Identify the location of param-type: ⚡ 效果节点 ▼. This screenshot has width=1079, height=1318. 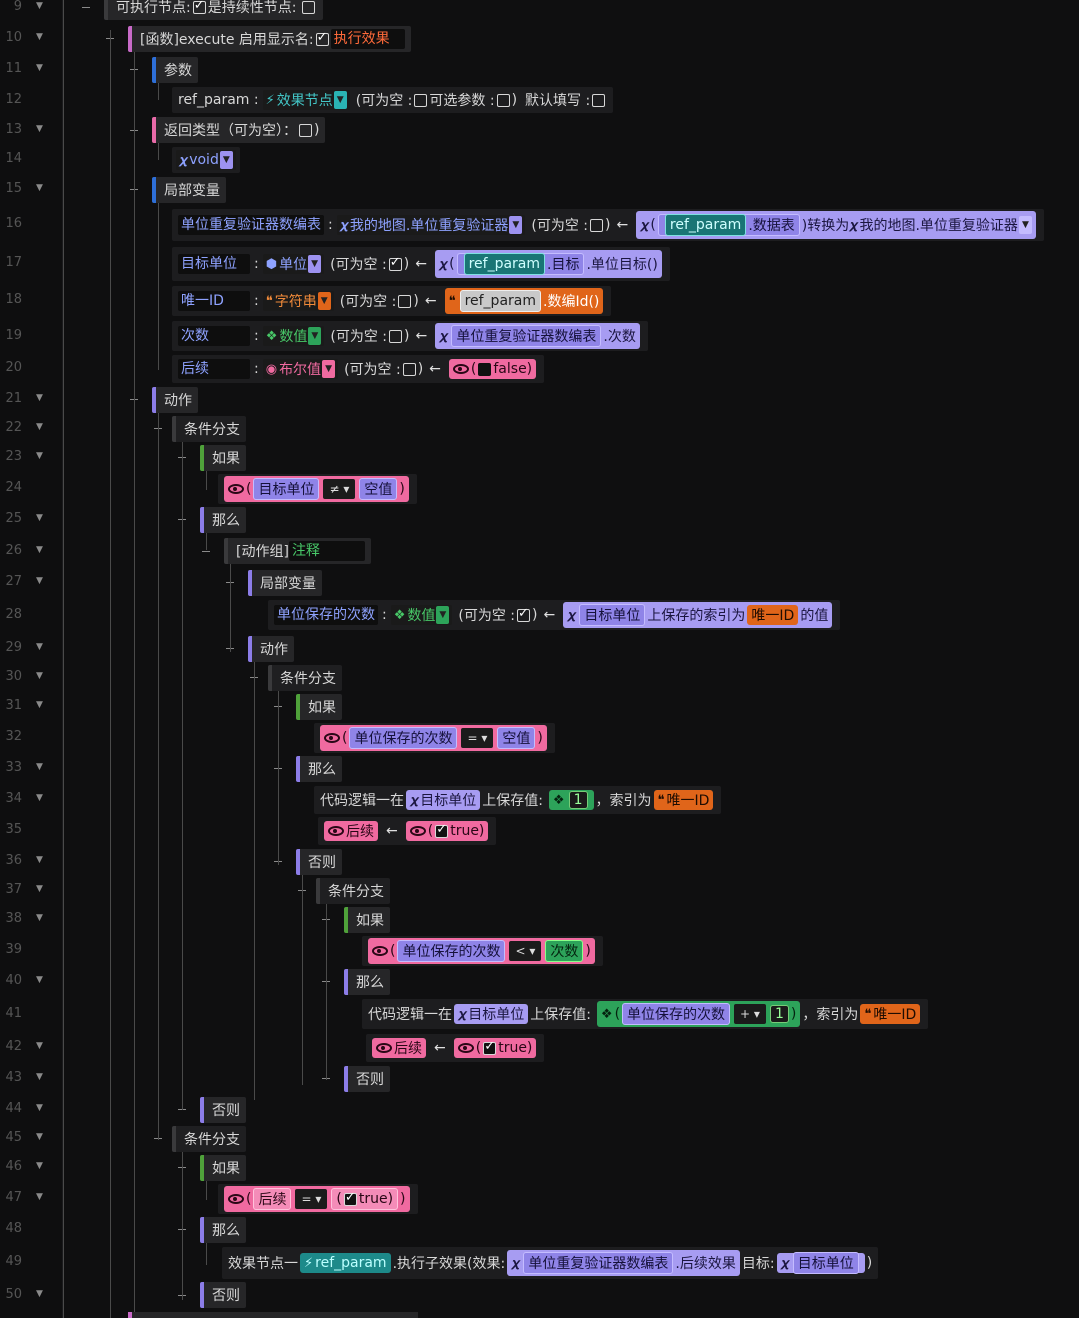
(306, 100).